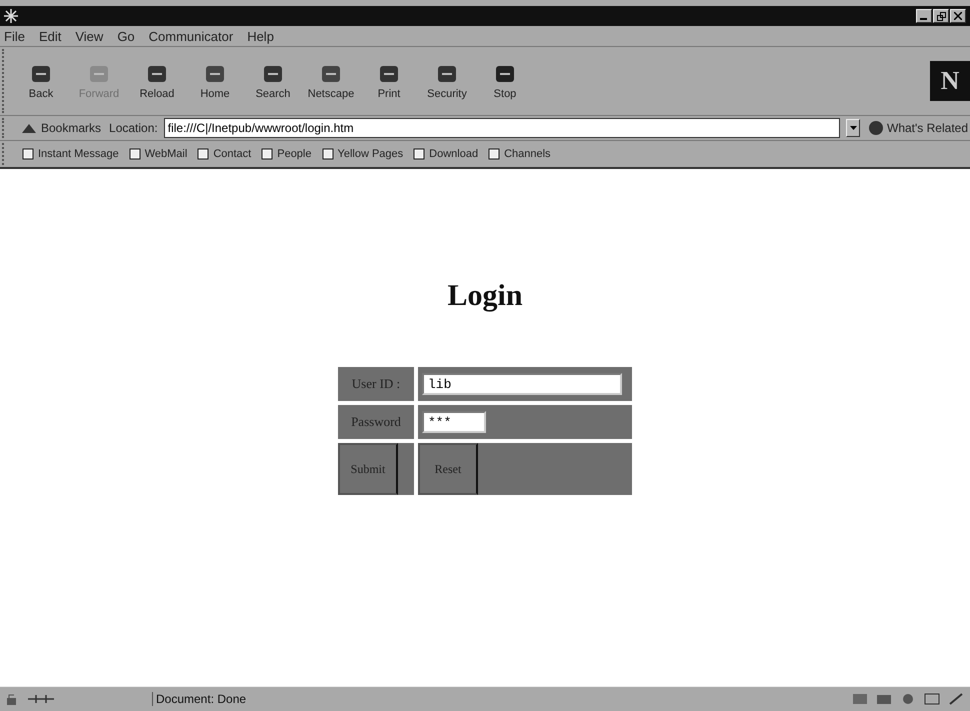  What do you see at coordinates (70, 154) in the screenshot?
I see `personal-toolbar-button: Instant Message` at bounding box center [70, 154].